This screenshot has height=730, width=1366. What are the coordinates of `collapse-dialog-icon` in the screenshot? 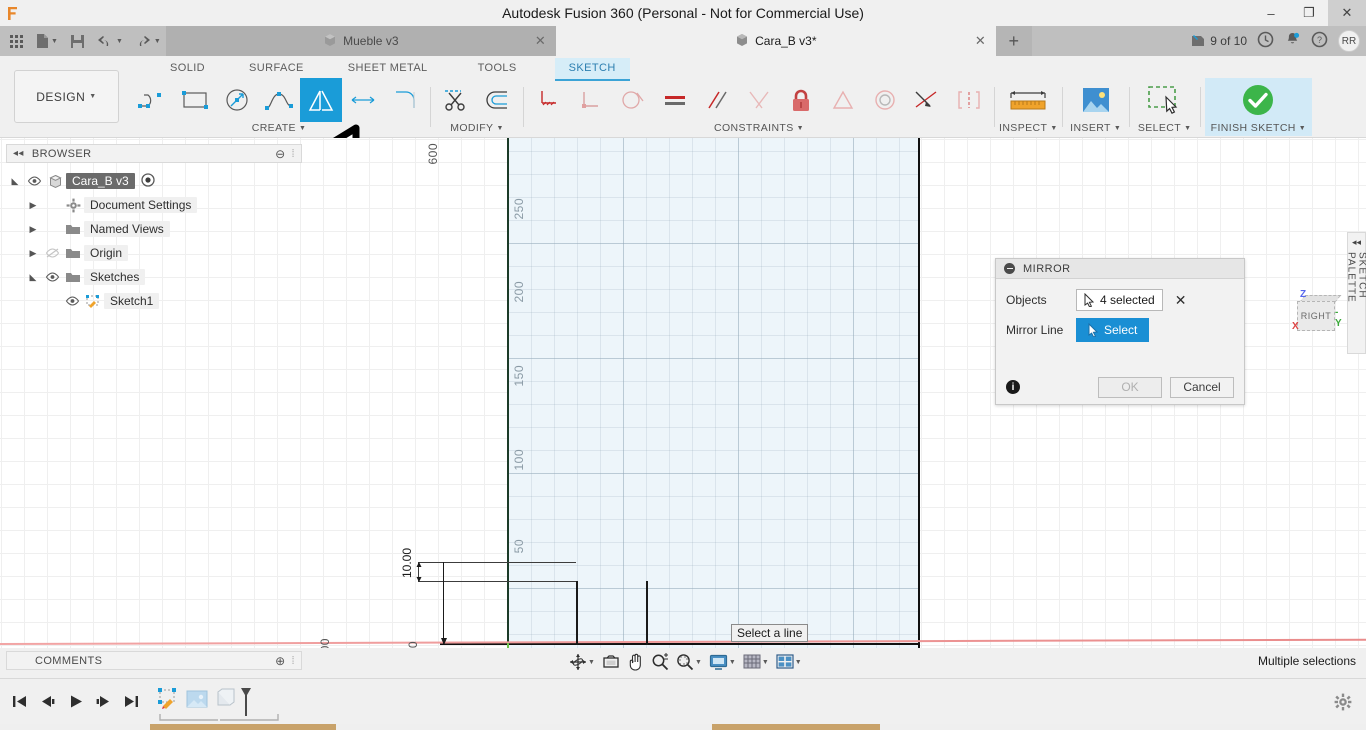 It's located at (1009, 268).